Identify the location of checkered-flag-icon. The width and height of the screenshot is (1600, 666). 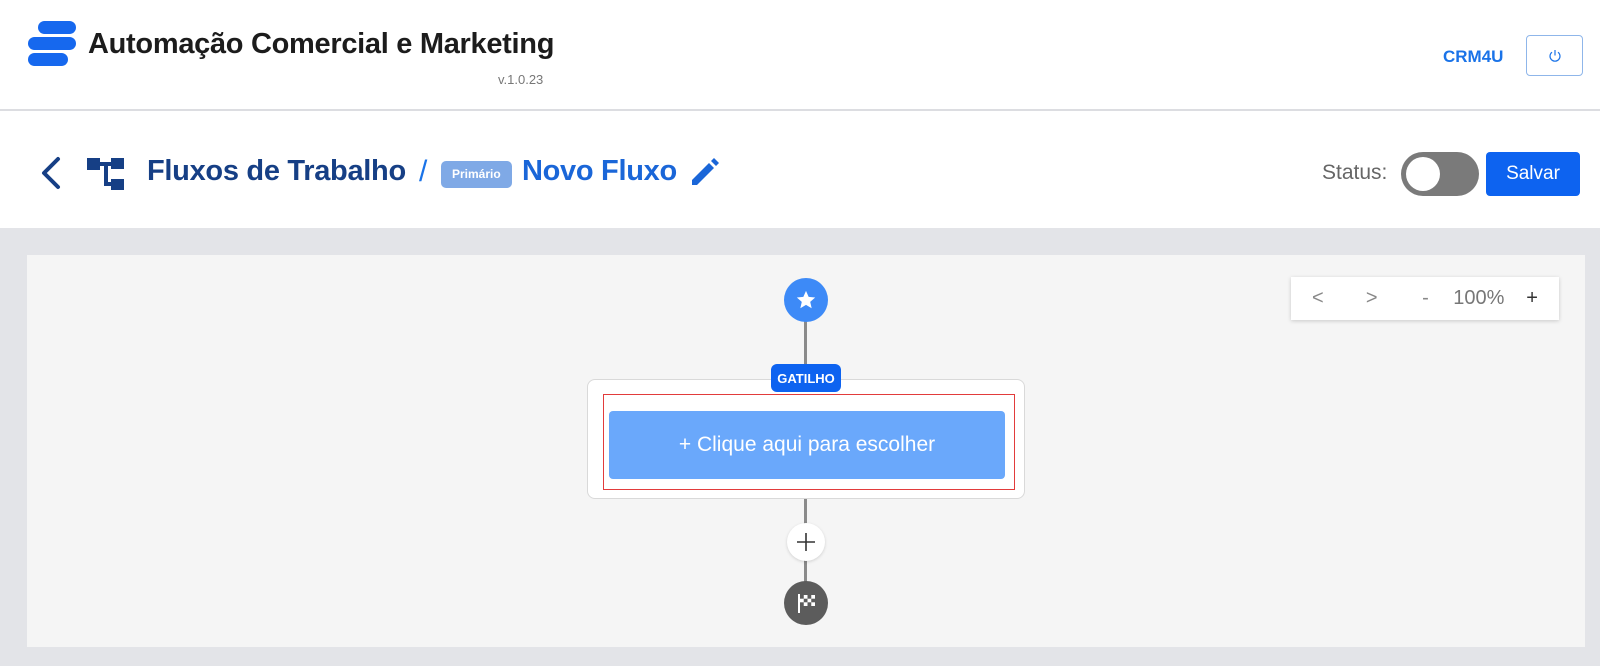
(806, 603).